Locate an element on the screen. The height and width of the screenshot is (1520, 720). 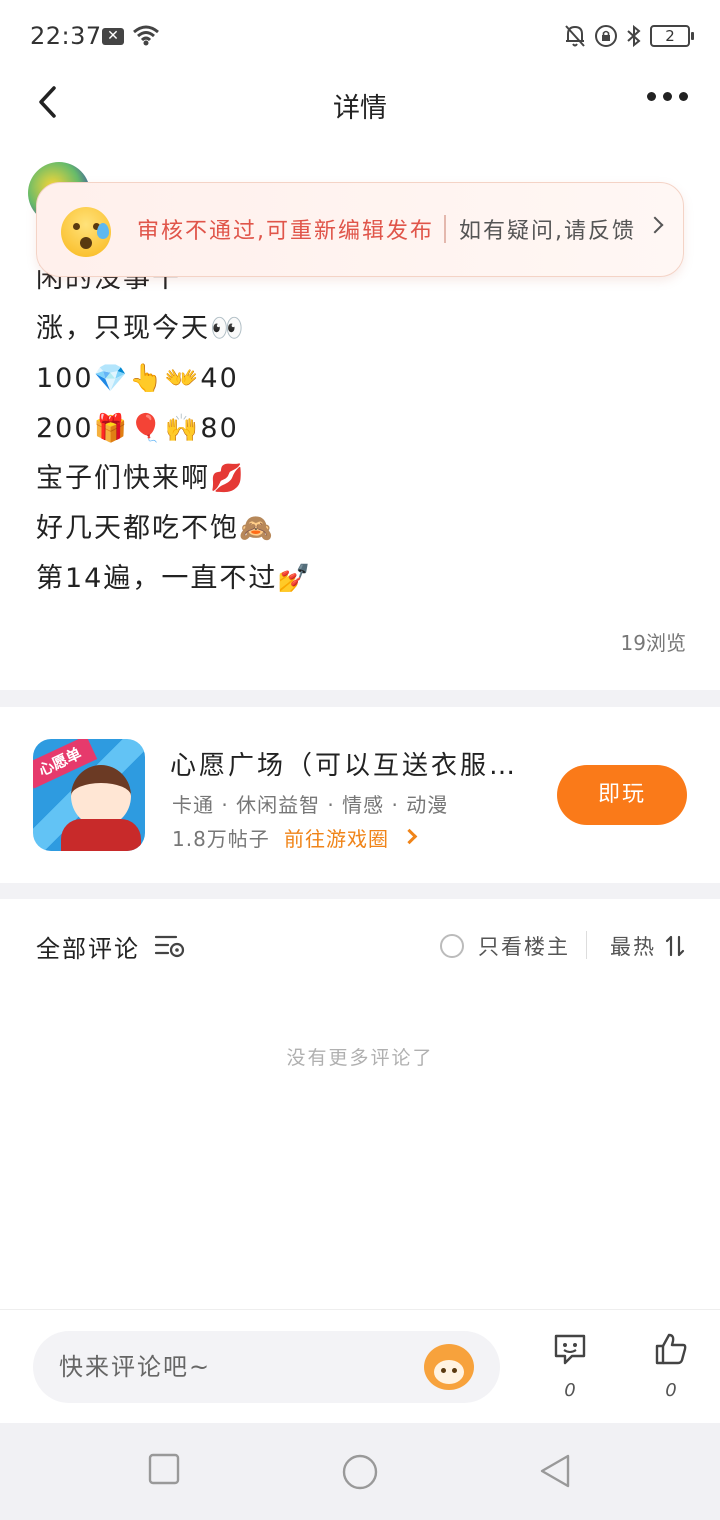
system-nav-bar is located at coordinates (360, 1471).